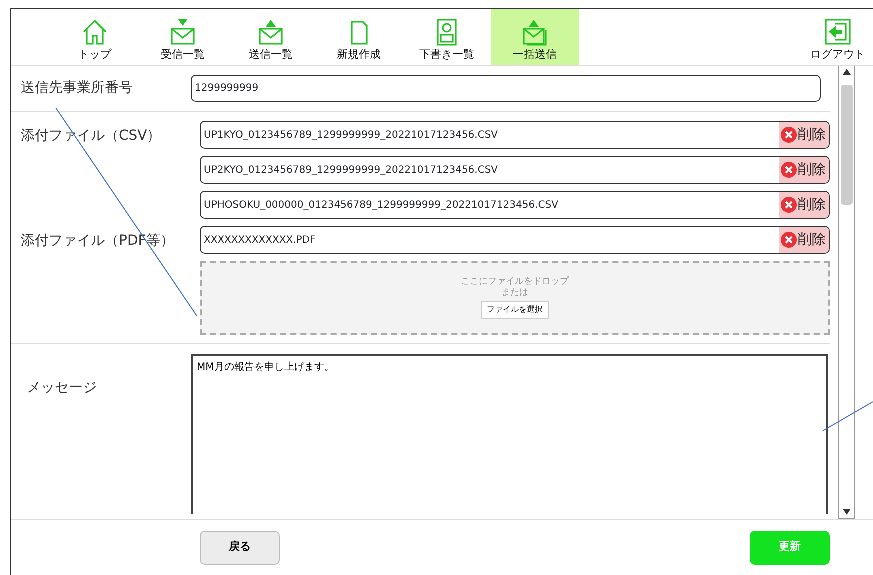 The height and width of the screenshot is (575, 873). What do you see at coordinates (359, 37) in the screenshot?
I see `nav-tab: 新規作成` at bounding box center [359, 37].